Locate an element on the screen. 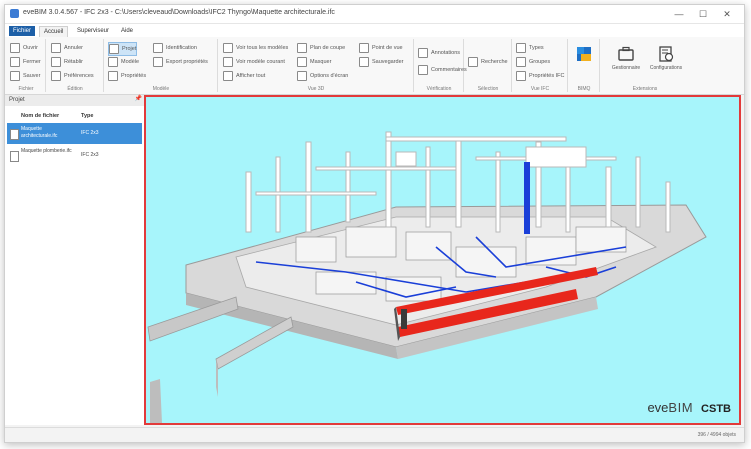  types-button: Types is located at coordinates (530, 48).